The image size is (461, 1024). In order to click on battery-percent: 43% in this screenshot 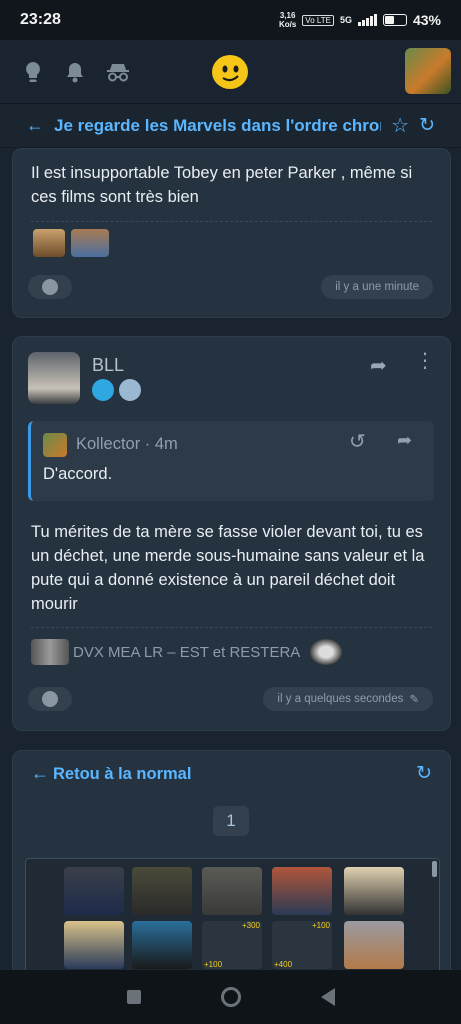, I will do `click(426, 20)`.